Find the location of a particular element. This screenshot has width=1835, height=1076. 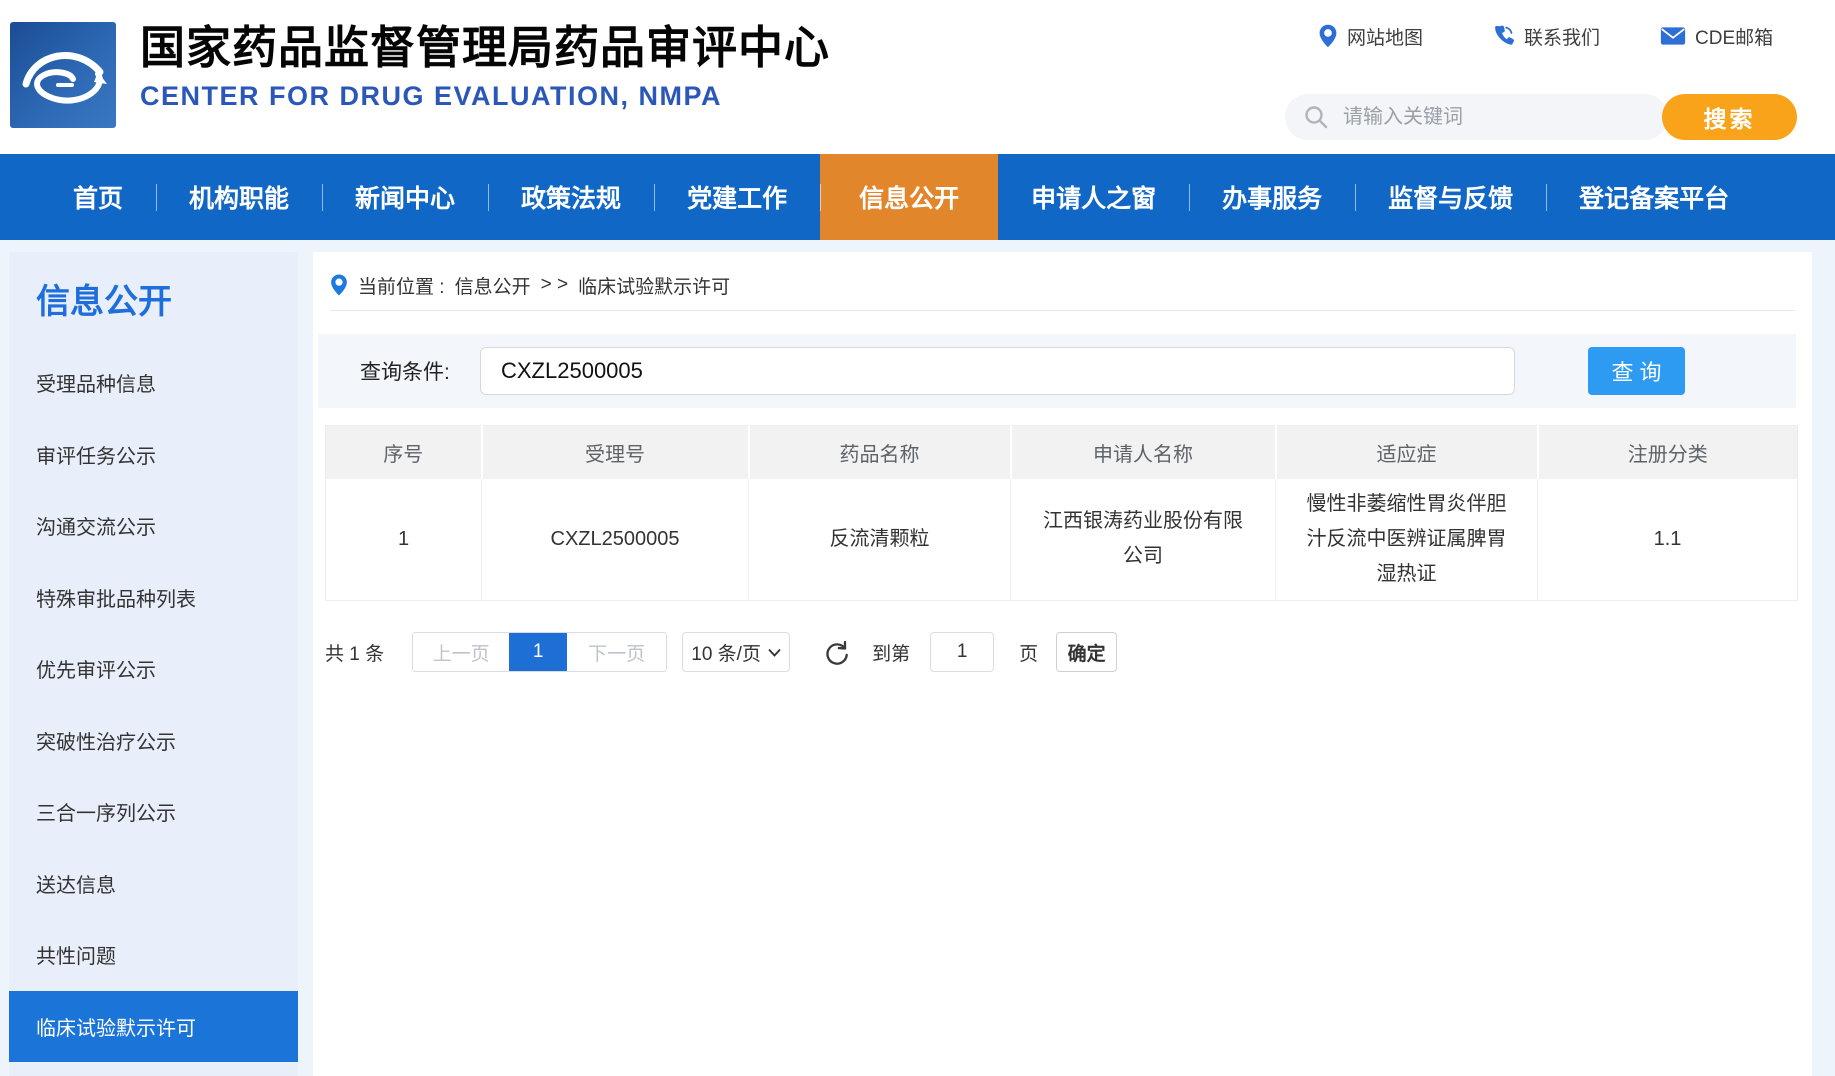

refresh-button is located at coordinates (837, 652).